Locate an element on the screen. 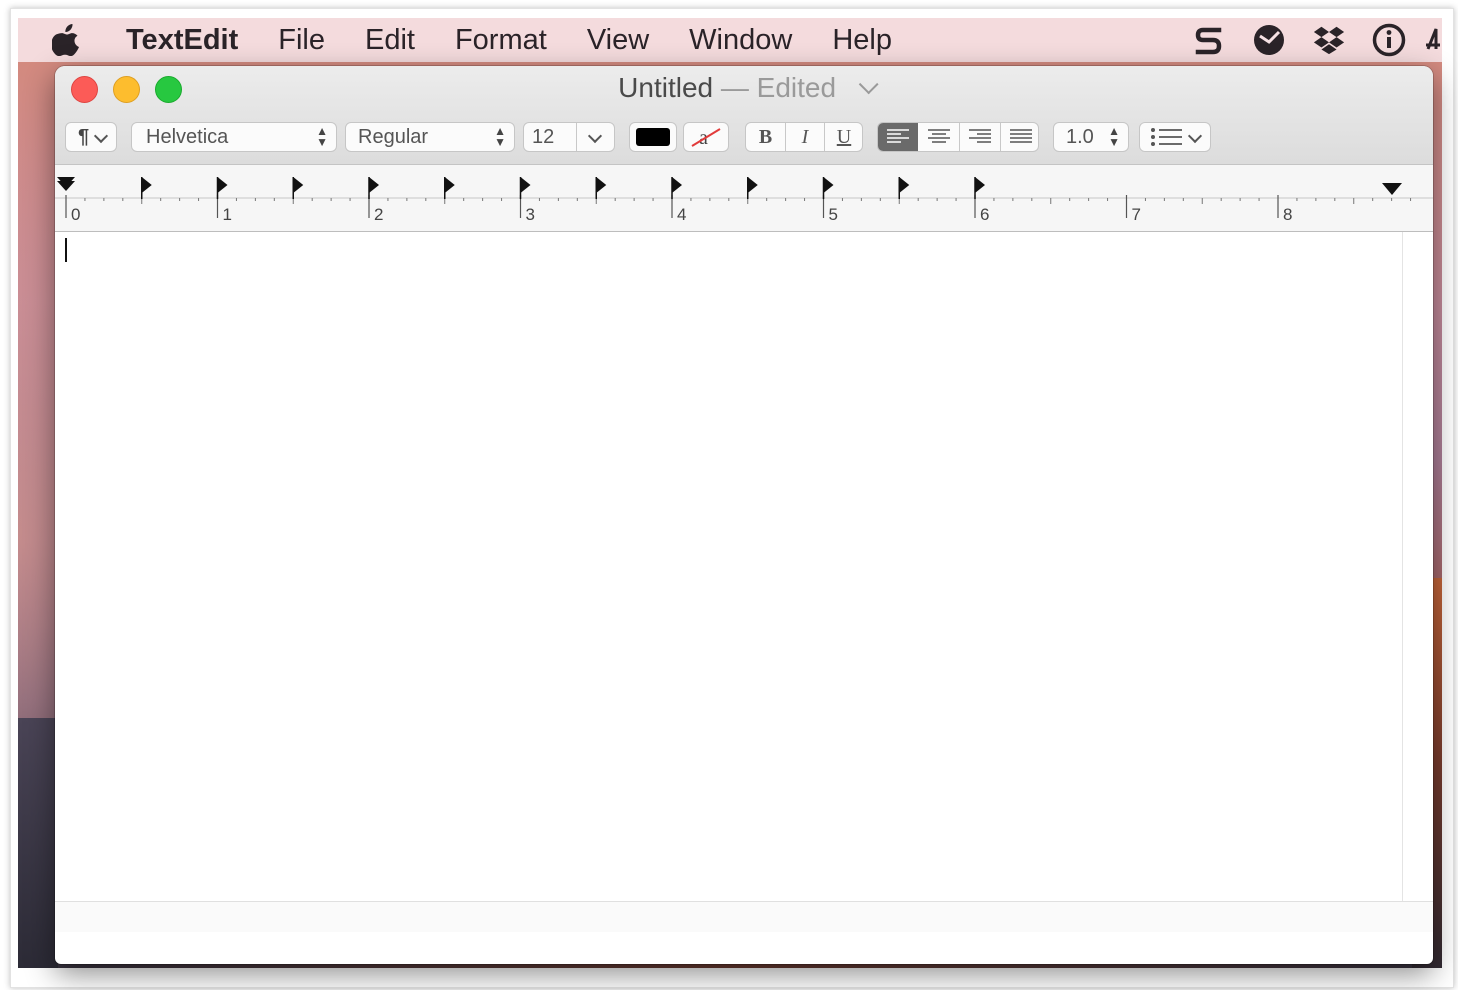 Image resolution: width=1458 pixels, height=990 pixels. menu-file: File is located at coordinates (301, 40).